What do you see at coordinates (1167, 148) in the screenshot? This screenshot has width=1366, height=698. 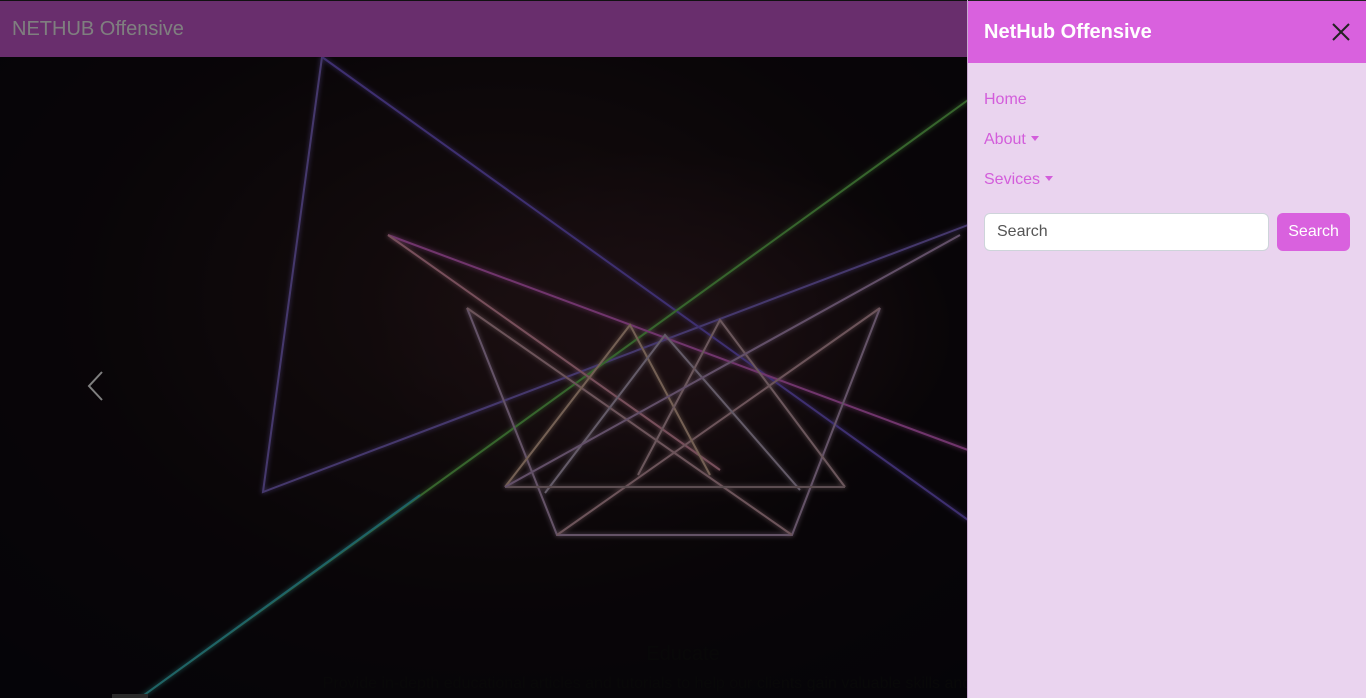 I see `nav-item-about: About` at bounding box center [1167, 148].